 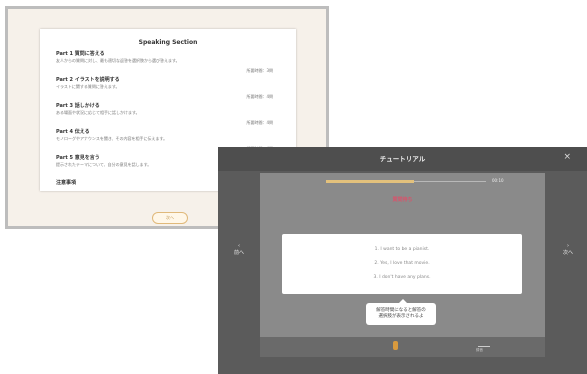 I want to click on prev-label: 前へ, so click(x=238, y=253).